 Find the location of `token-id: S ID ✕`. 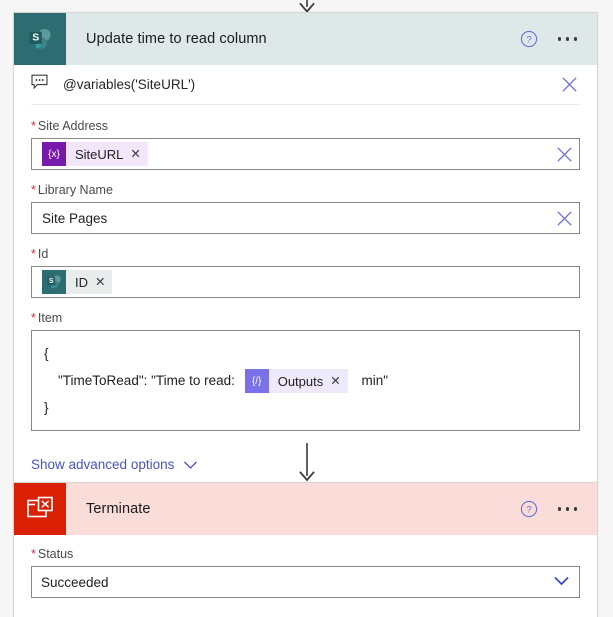

token-id: S ID ✕ is located at coordinates (77, 282).